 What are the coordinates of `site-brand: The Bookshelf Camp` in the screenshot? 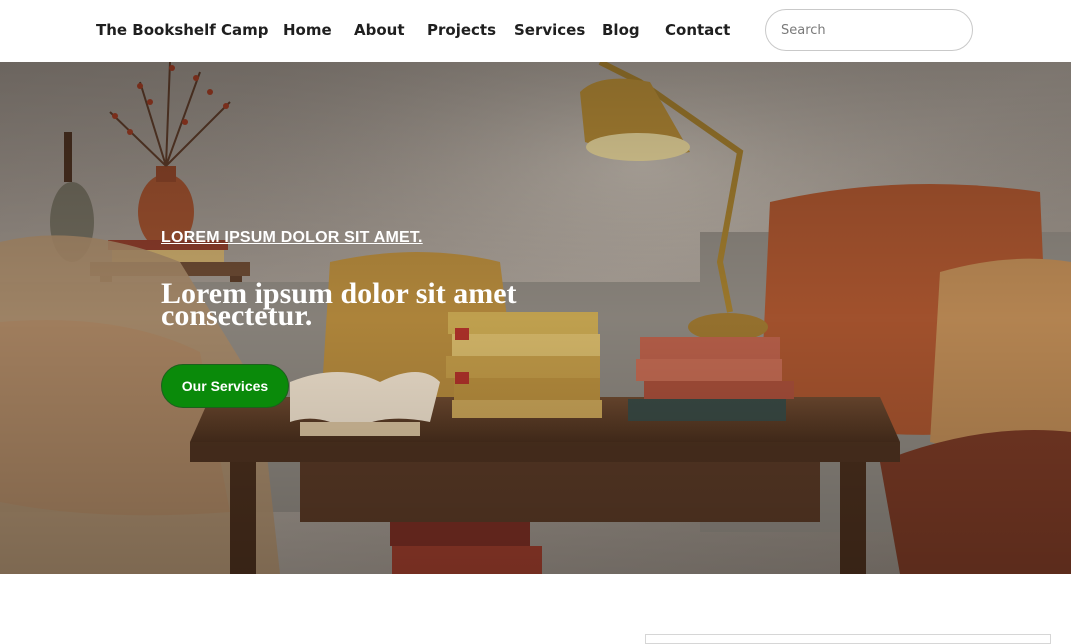 It's located at (182, 30).